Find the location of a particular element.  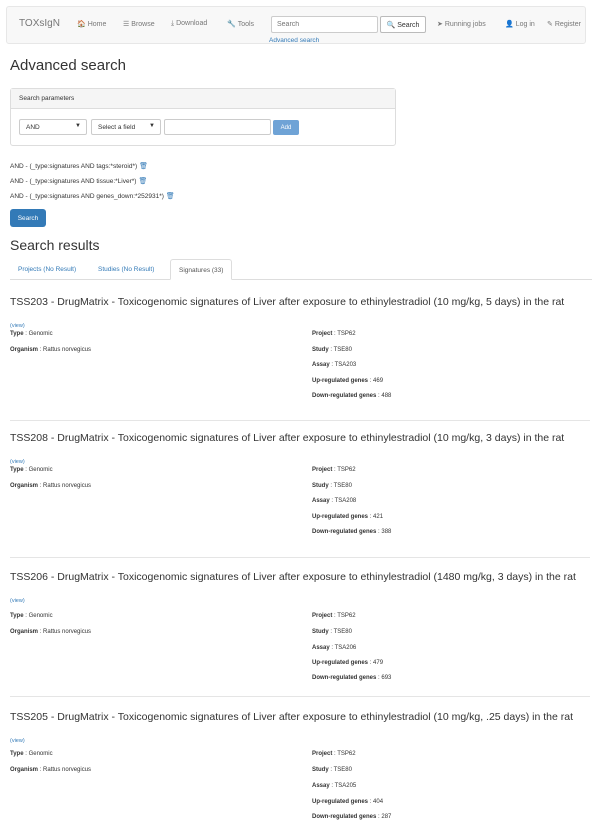

down-value: 388 is located at coordinates (386, 532).